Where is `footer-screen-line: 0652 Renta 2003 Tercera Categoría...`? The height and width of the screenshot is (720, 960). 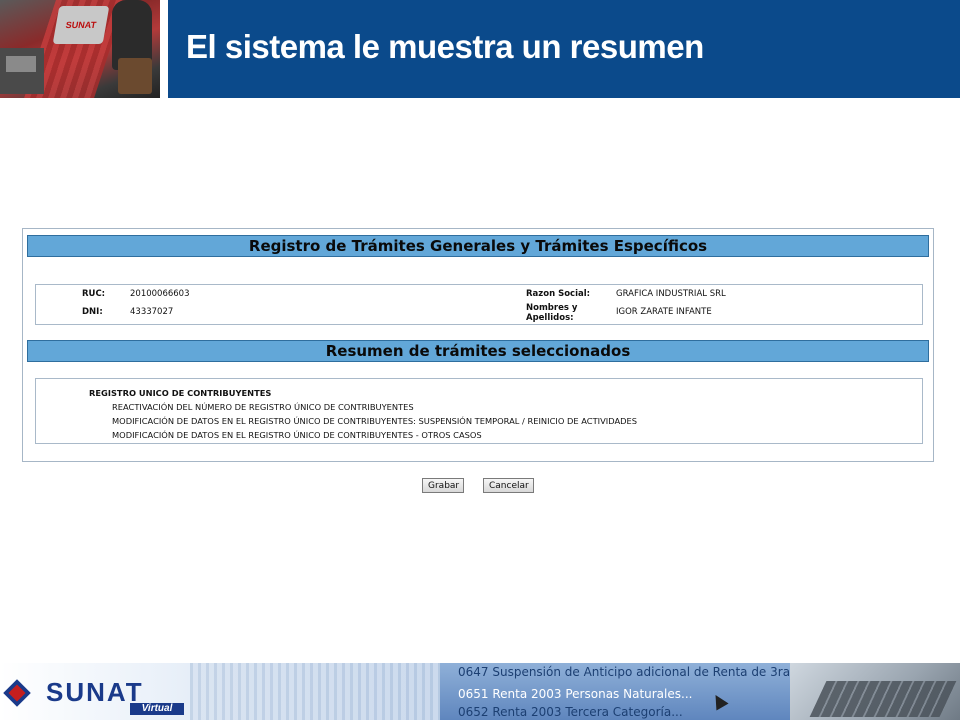 footer-screen-line: 0652 Renta 2003 Tercera Categoría... is located at coordinates (570, 712).